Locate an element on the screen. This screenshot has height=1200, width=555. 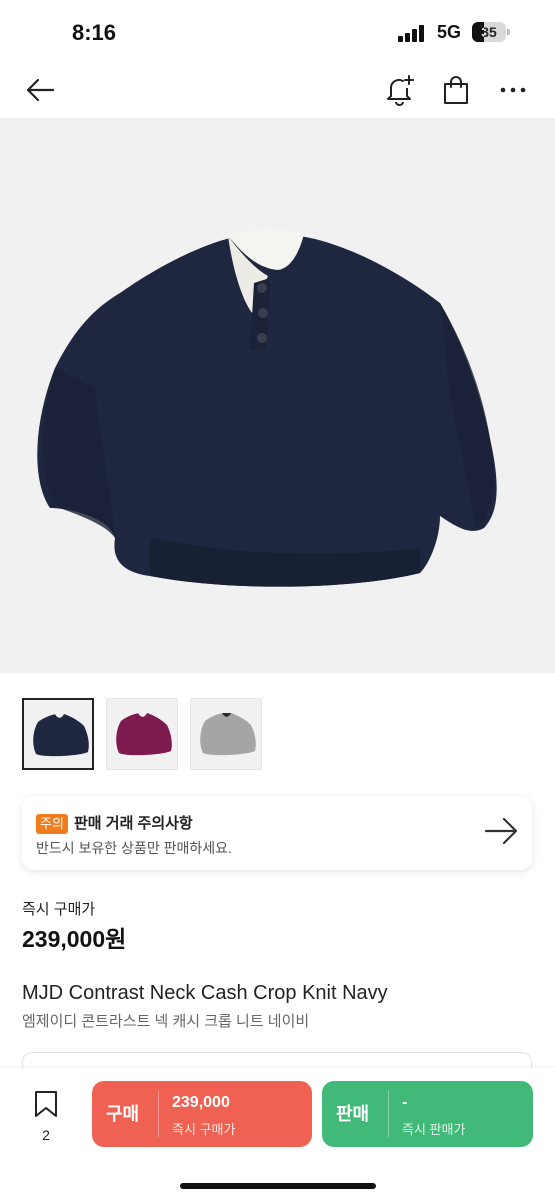
battery-level: 35 is located at coordinates (489, 32).